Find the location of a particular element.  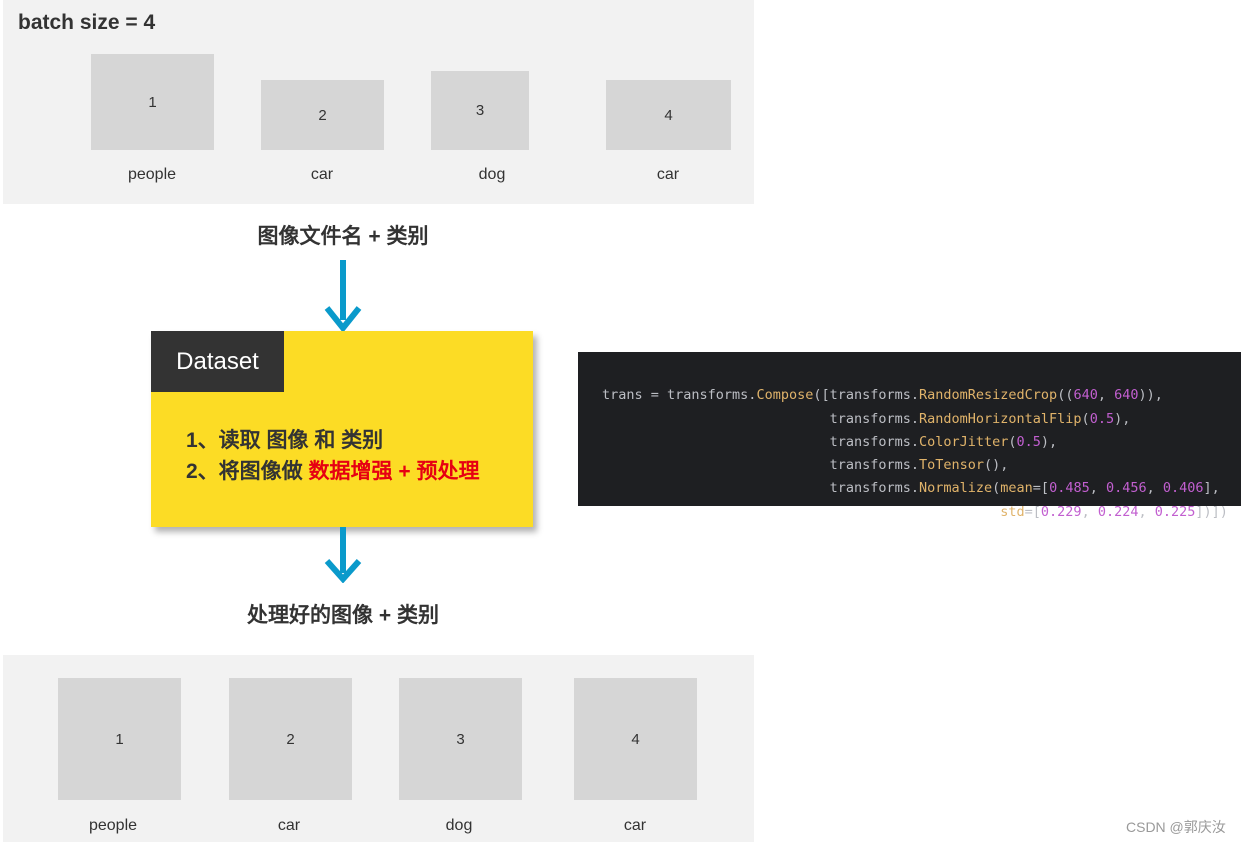

code-token: )), is located at coordinates (1150, 395).